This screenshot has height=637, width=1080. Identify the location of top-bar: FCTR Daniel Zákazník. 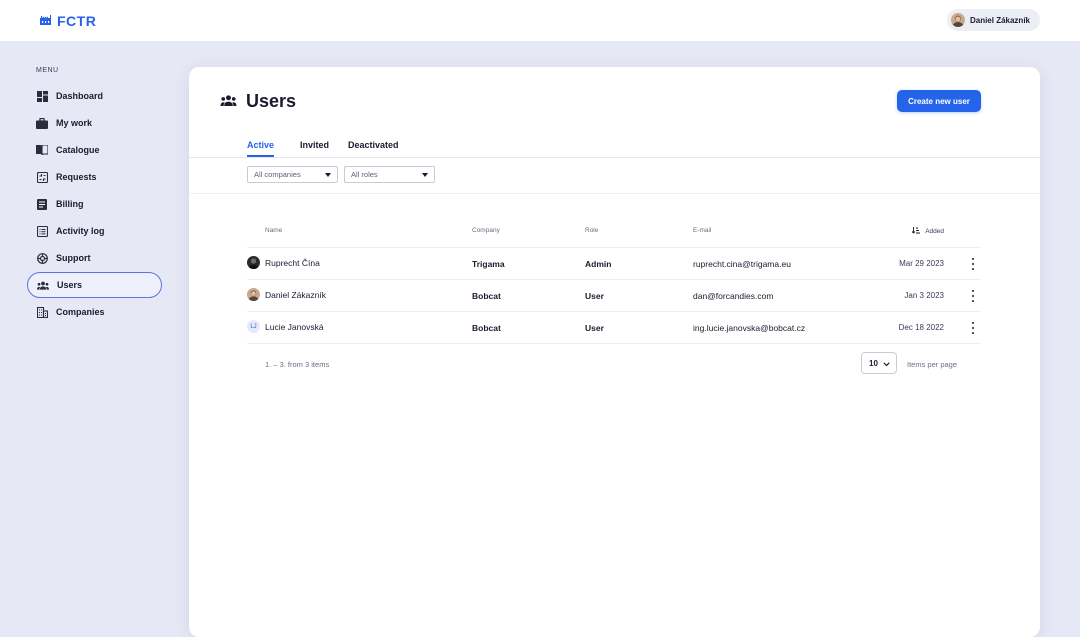
(540, 21).